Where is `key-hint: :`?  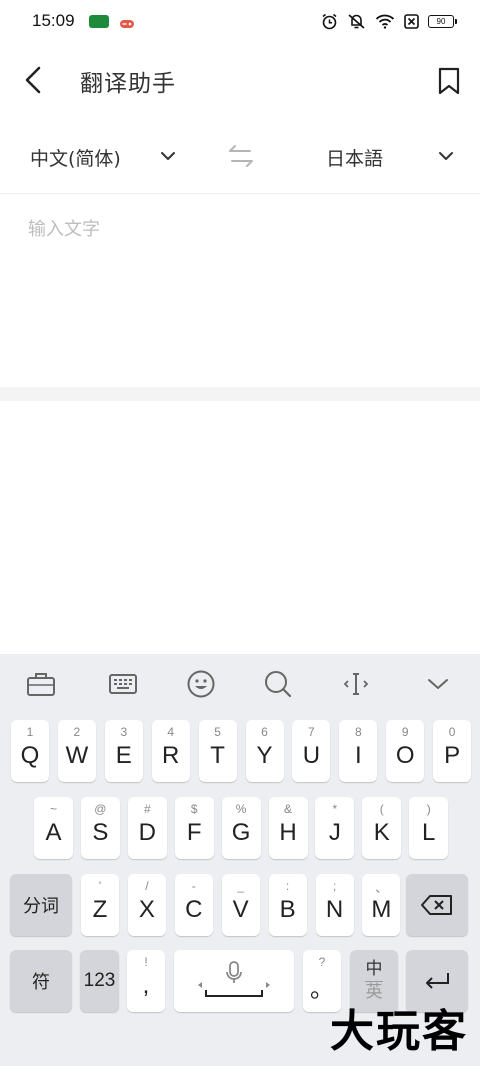 key-hint: : is located at coordinates (287, 886).